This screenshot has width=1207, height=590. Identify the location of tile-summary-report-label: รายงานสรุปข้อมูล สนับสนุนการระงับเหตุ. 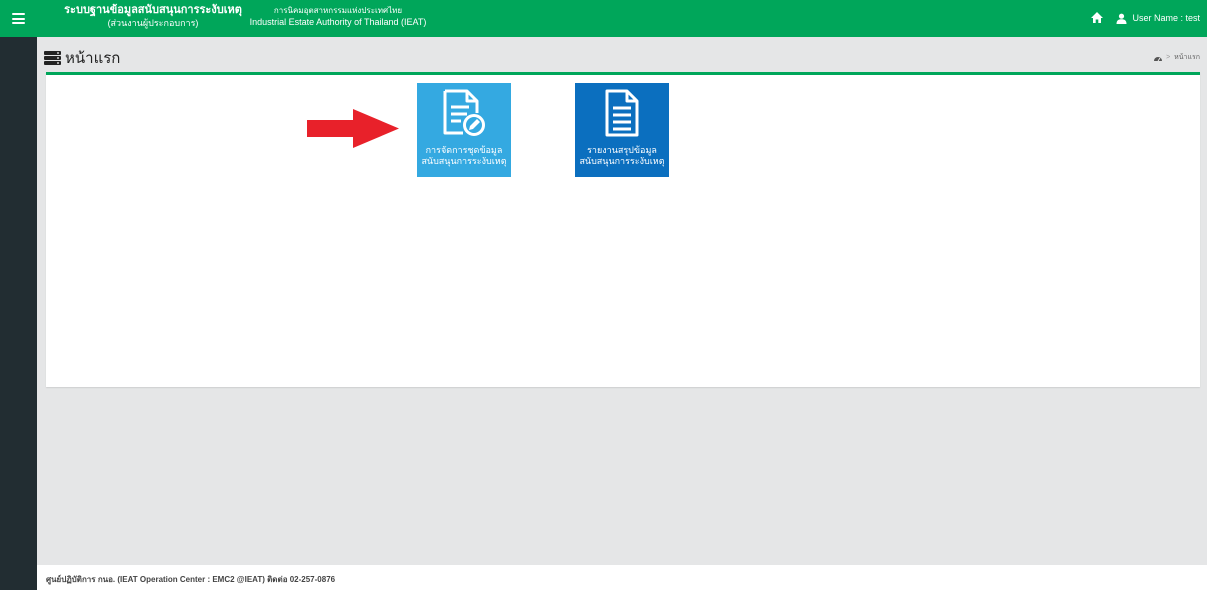
(621, 156).